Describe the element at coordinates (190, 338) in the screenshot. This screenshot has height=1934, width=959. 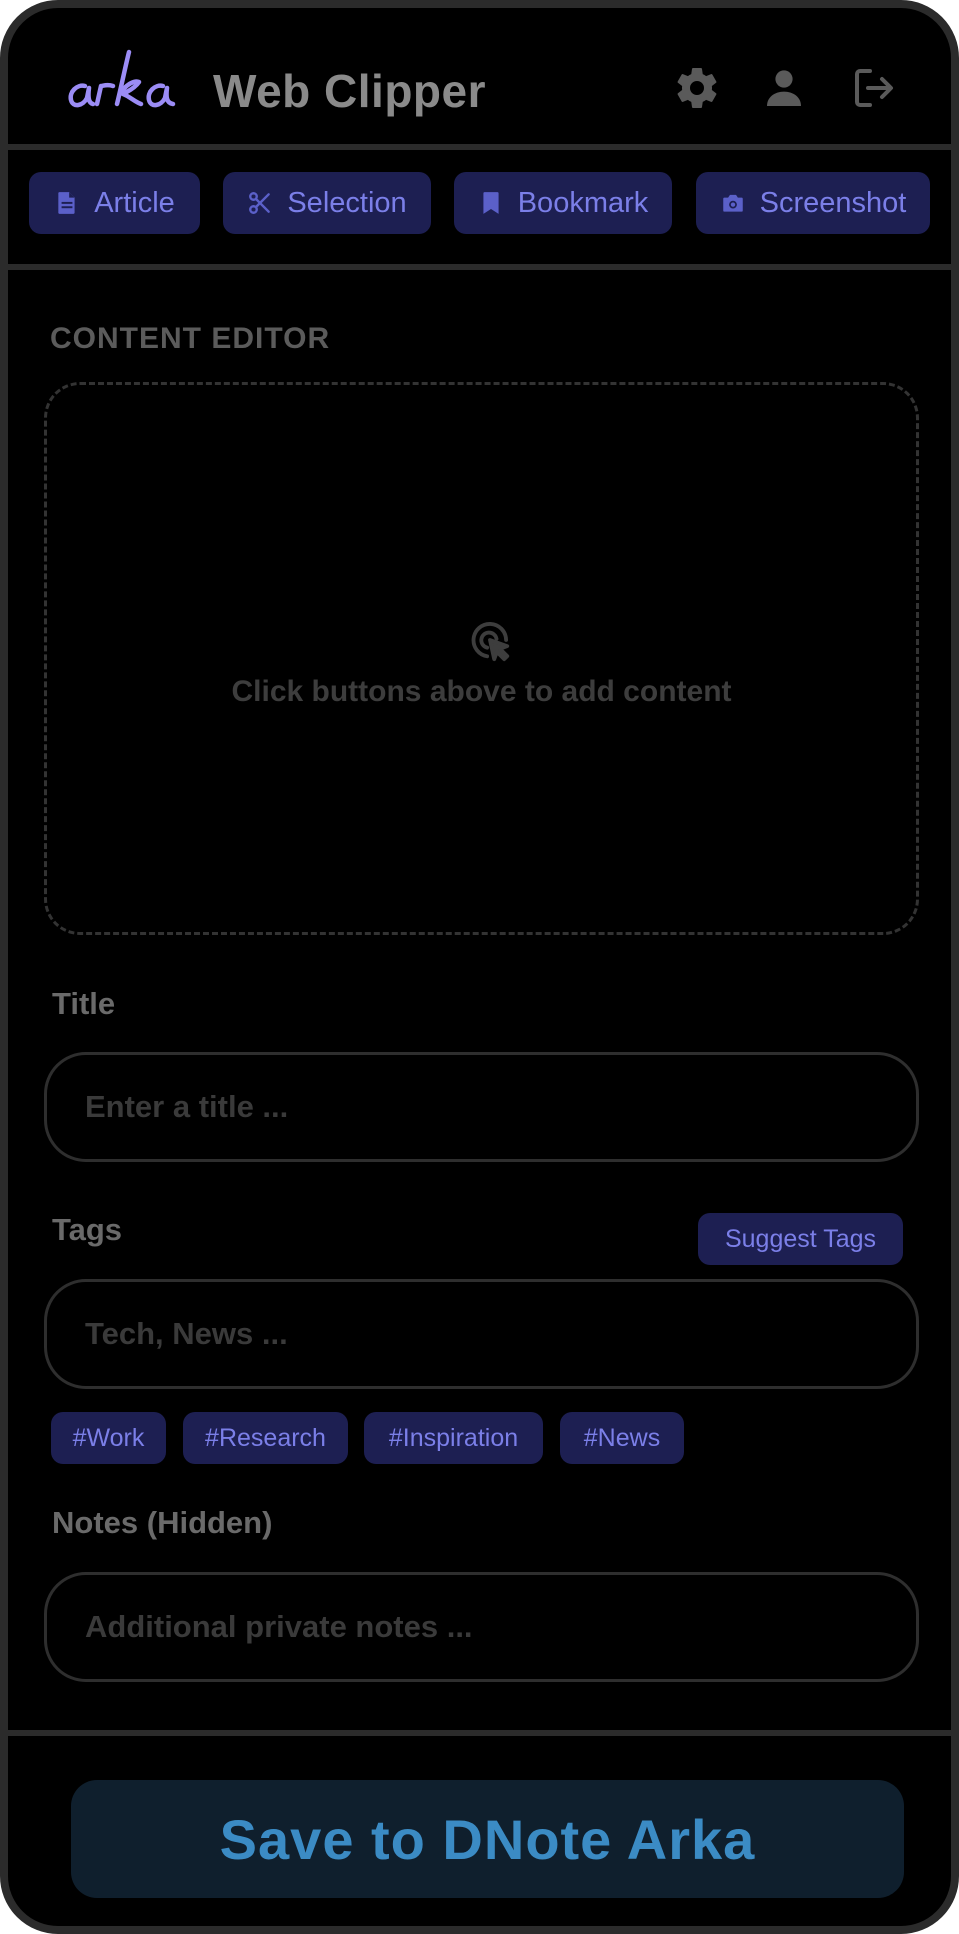
I see `content-editor-label: CONTENT EDITOR` at that location.